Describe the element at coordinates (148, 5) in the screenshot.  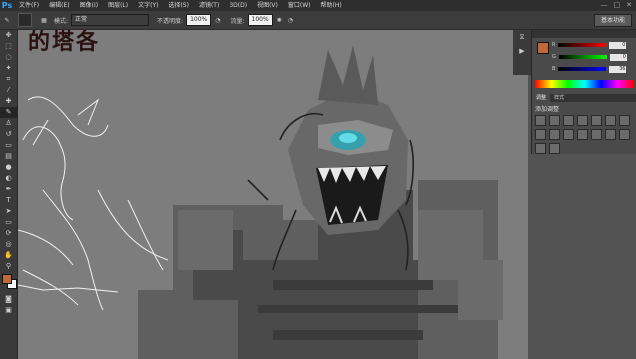
I see `menu-type: 文字(Y)` at that location.